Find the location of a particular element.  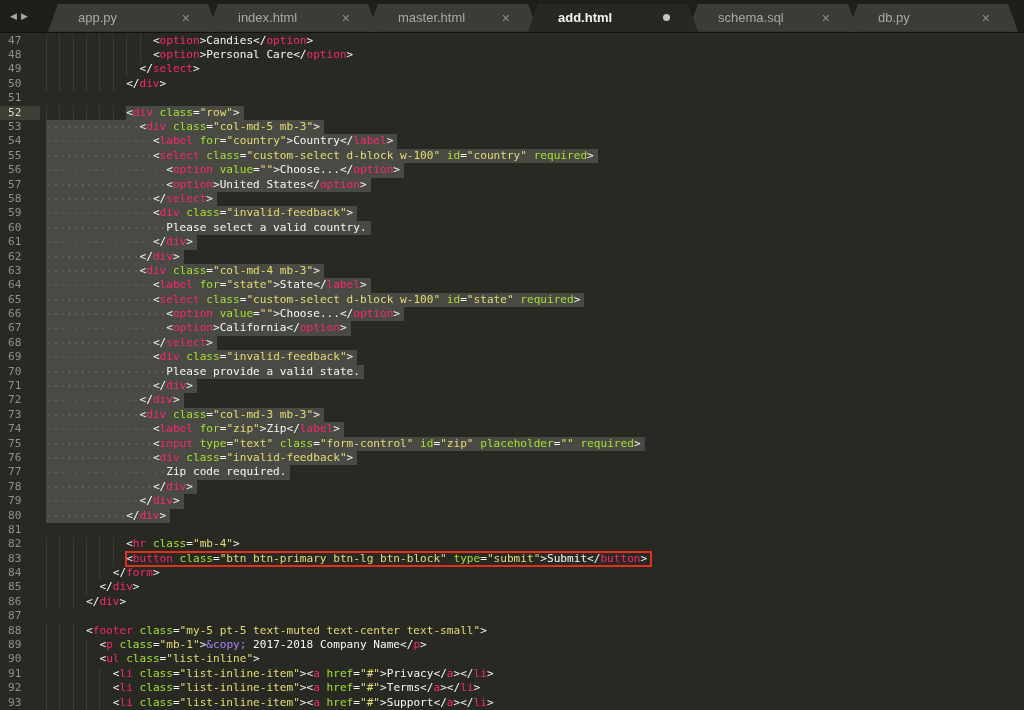

line-number: 91 is located at coordinates (15, 674).